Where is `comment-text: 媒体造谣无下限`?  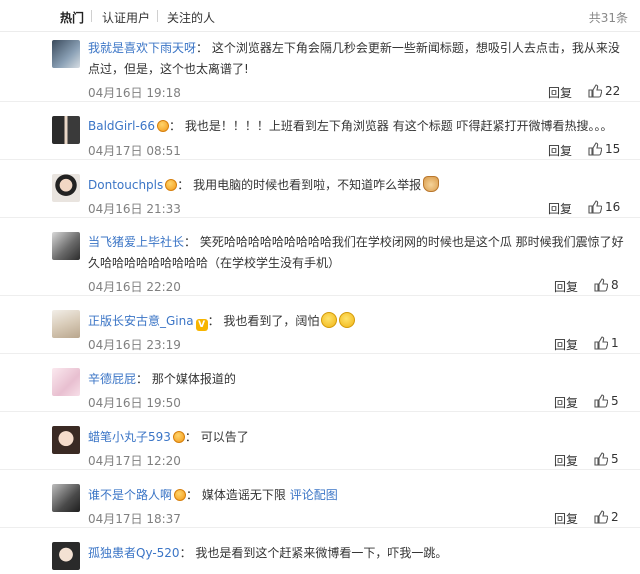 comment-text: 媒体造谣无下限 is located at coordinates (243, 495).